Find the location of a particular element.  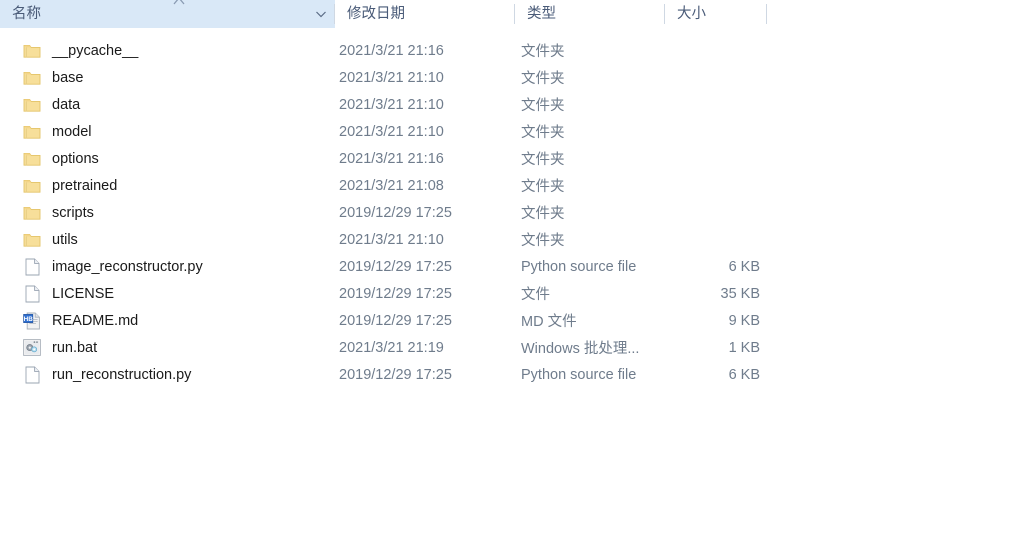

file-name-label: scripts is located at coordinates (73, 212).